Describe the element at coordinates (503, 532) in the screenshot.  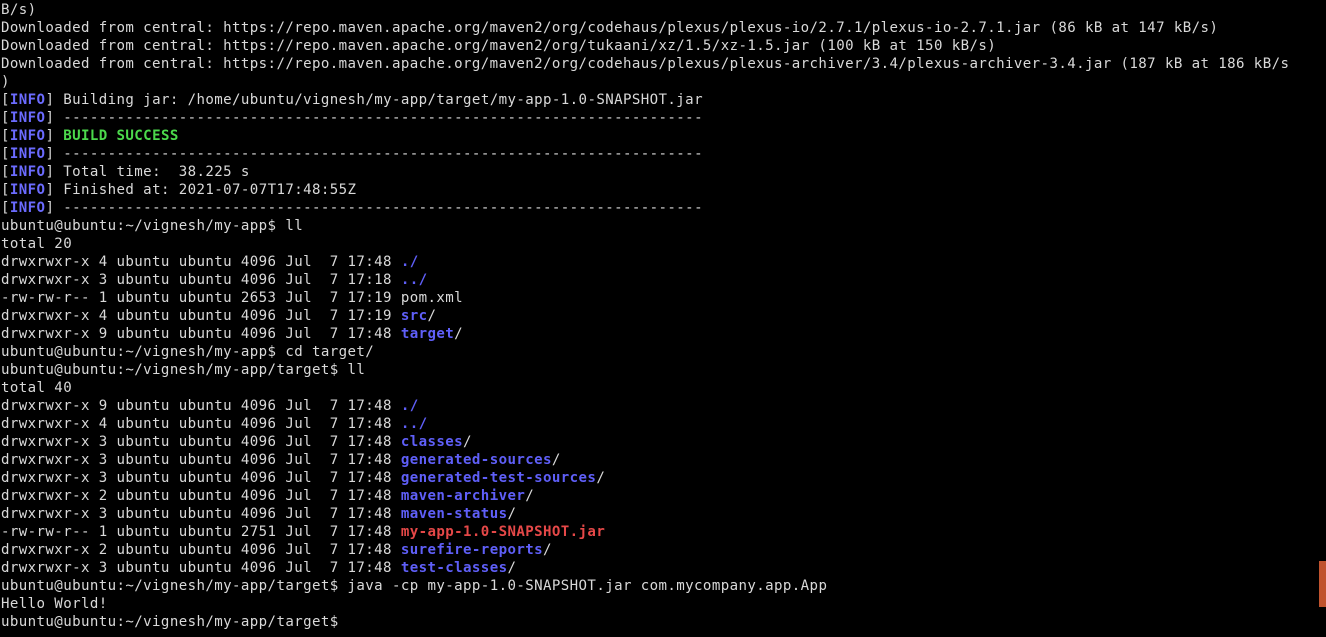
I see `file-name: my-app-1.0-SNAPSHOT.jar` at that location.